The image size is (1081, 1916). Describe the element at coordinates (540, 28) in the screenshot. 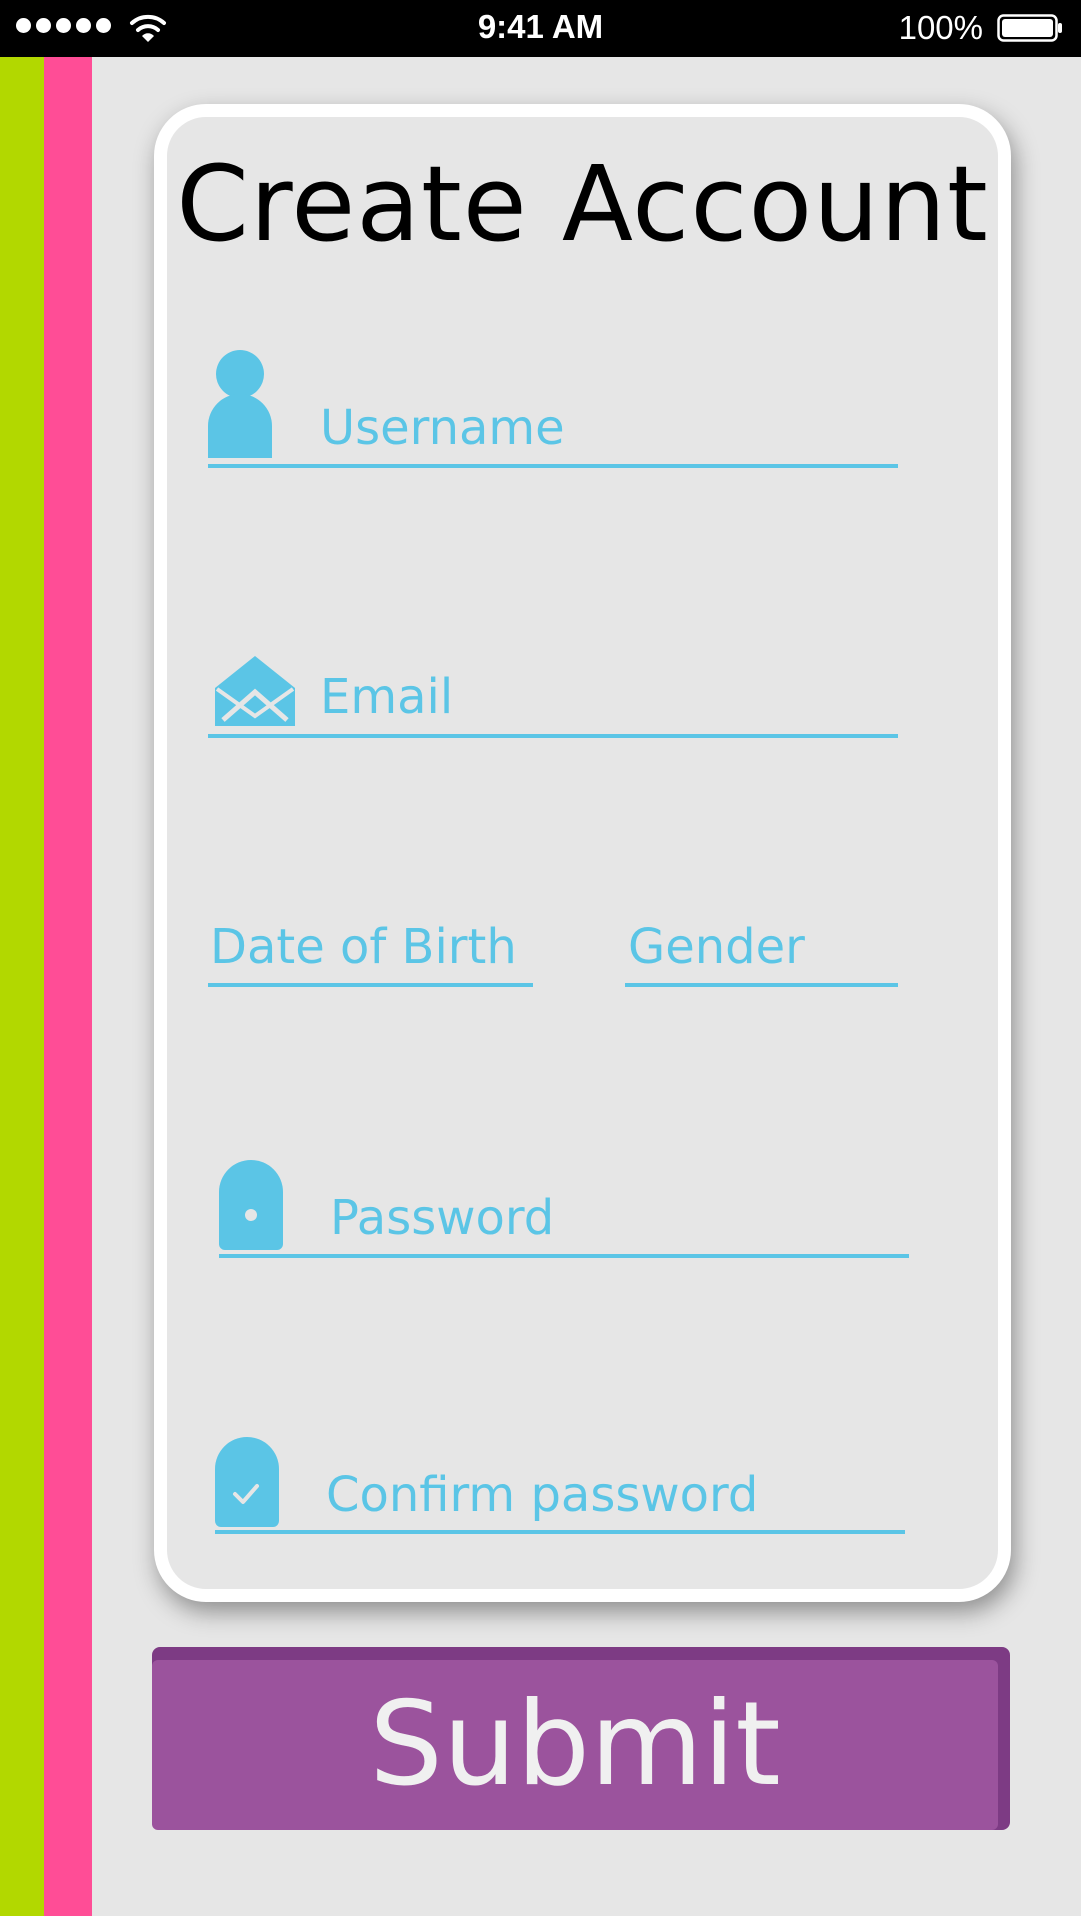

I see `status-bar: 9:41 AM 100%` at that location.